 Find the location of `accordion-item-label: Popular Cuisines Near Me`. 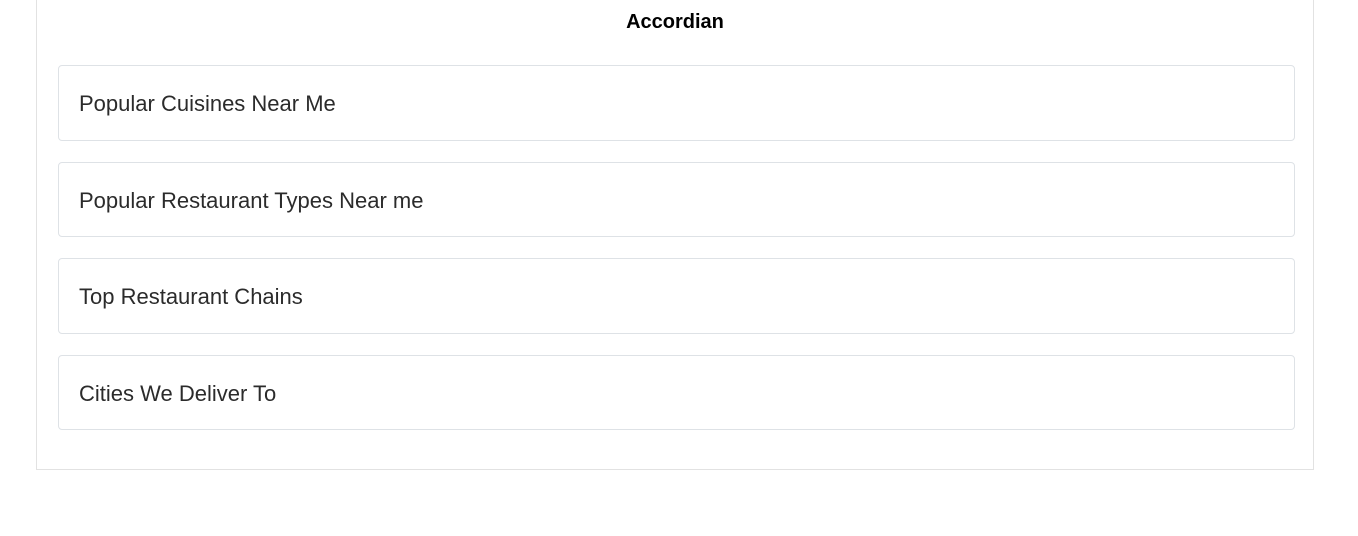

accordion-item-label: Popular Cuisines Near Me is located at coordinates (207, 103).